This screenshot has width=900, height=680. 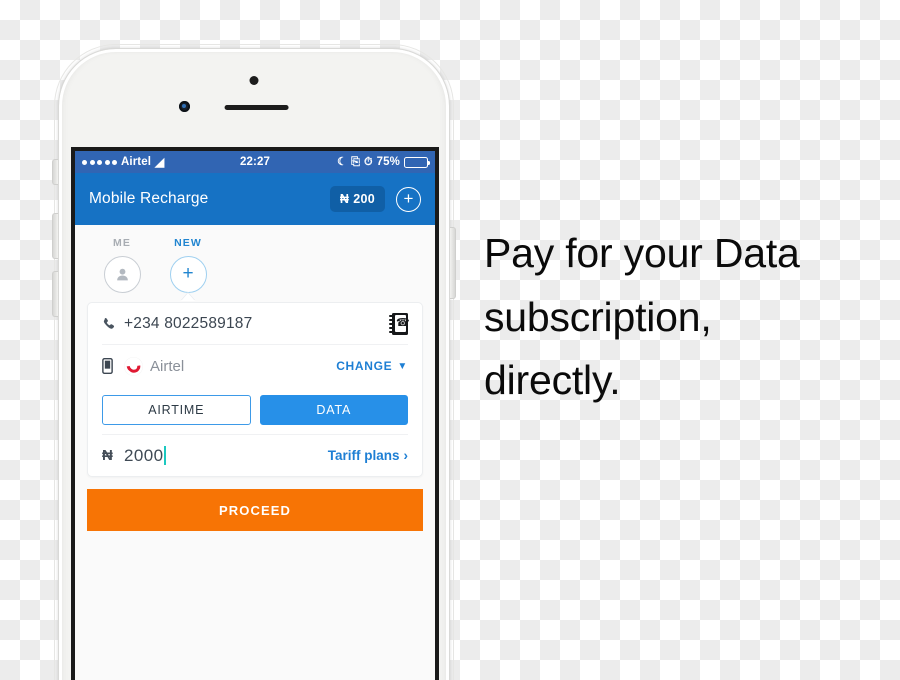 What do you see at coordinates (149, 198) in the screenshot?
I see `page-title: Mobile Recharge` at bounding box center [149, 198].